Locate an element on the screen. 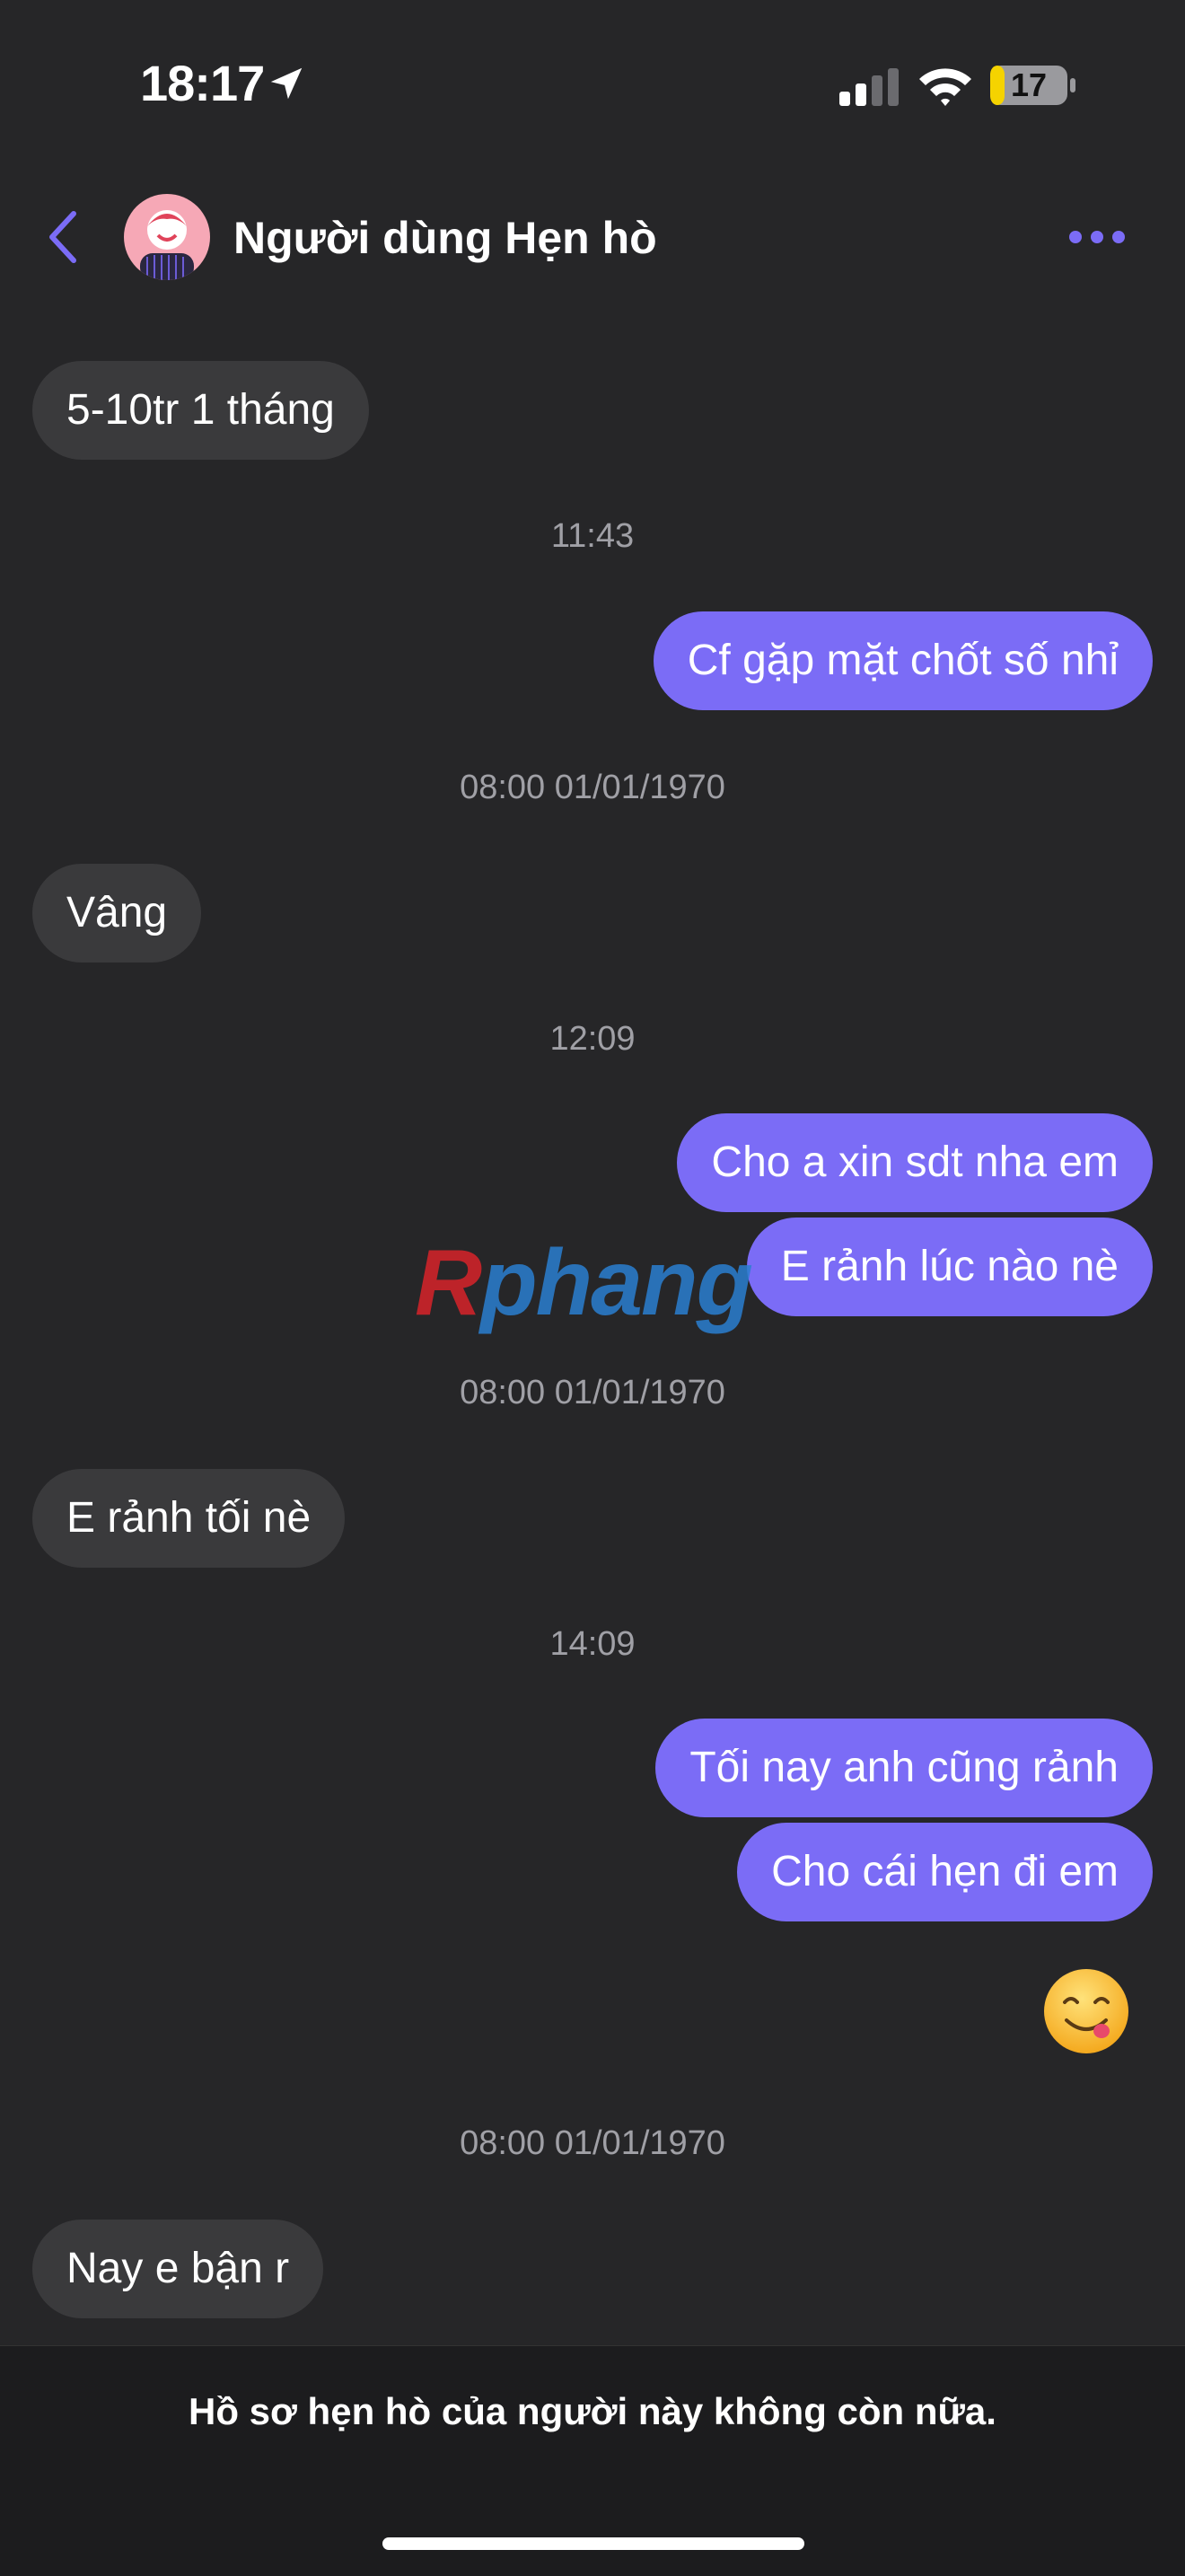  wifi-icon is located at coordinates (945, 87).